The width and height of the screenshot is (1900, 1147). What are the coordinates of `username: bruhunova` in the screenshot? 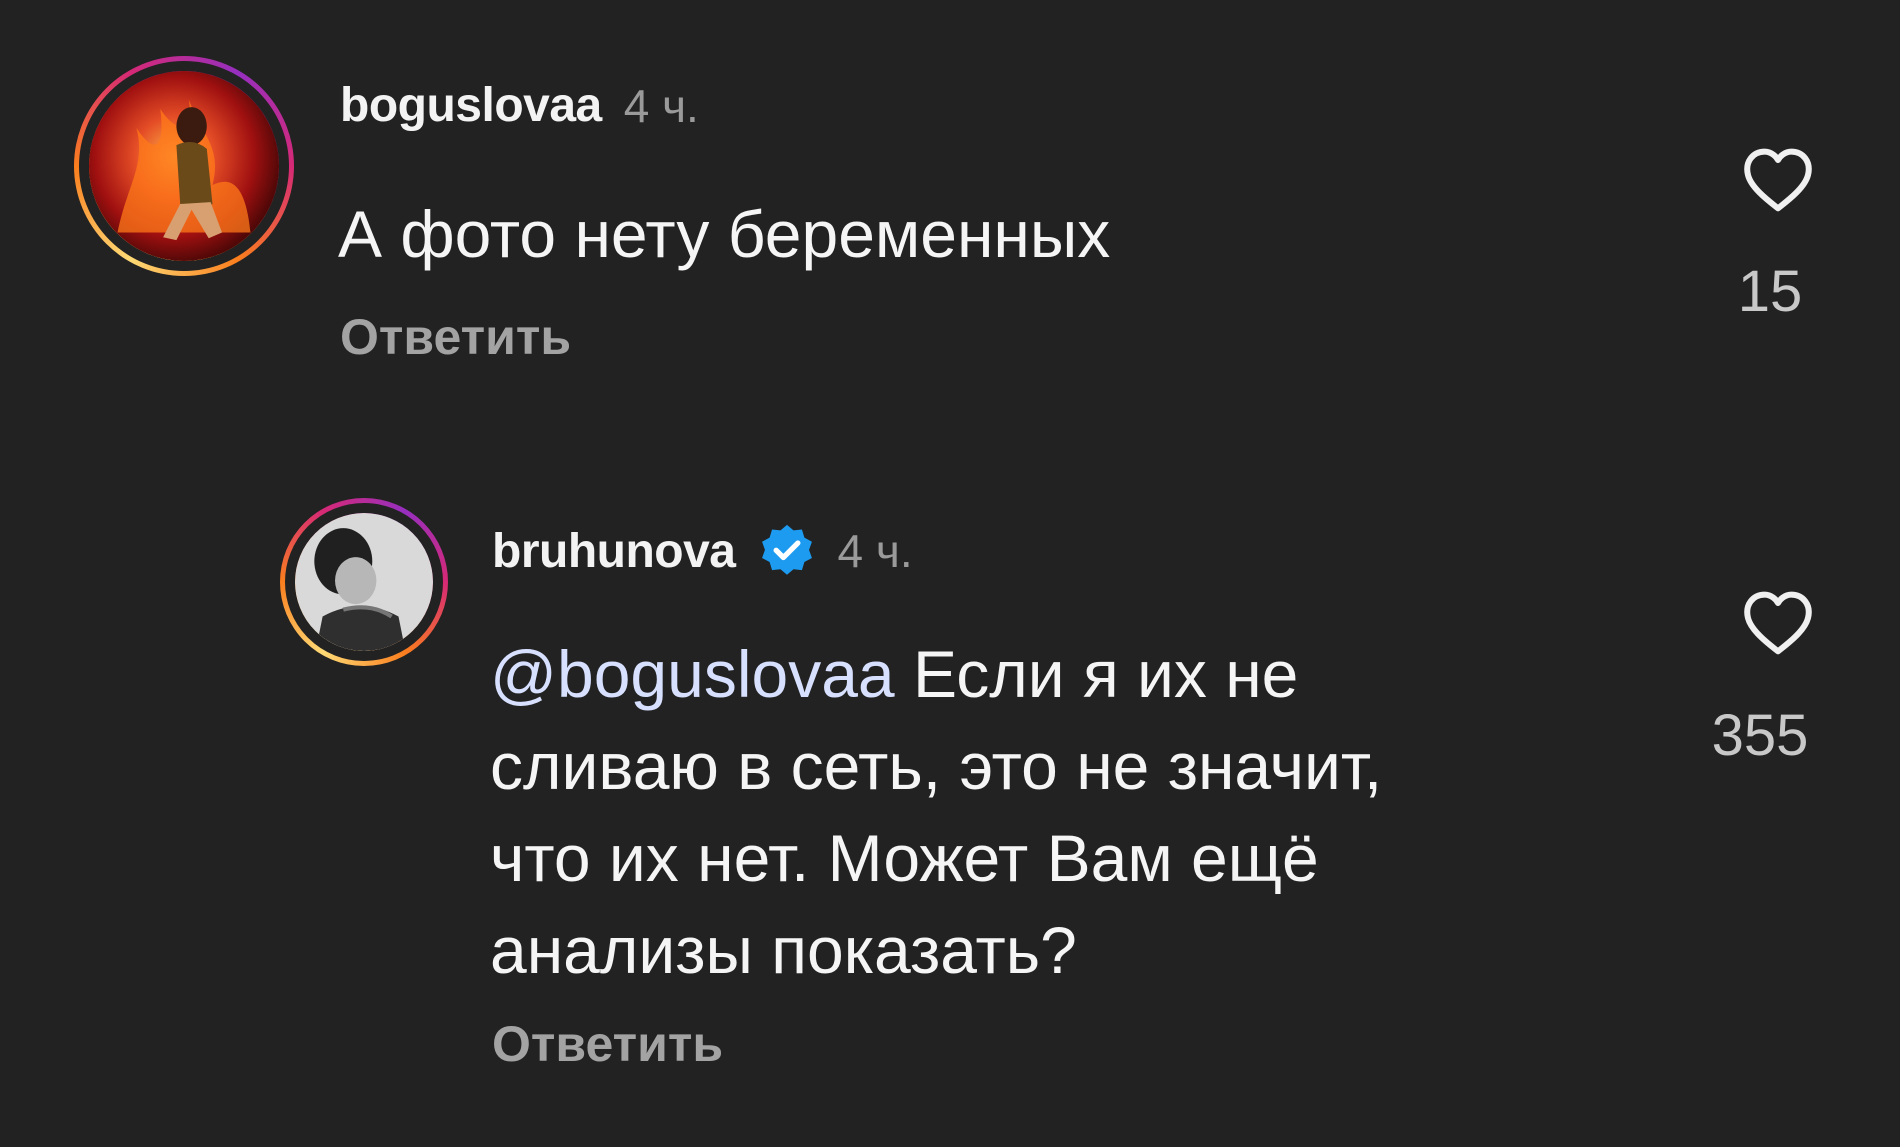 It's located at (614, 551).